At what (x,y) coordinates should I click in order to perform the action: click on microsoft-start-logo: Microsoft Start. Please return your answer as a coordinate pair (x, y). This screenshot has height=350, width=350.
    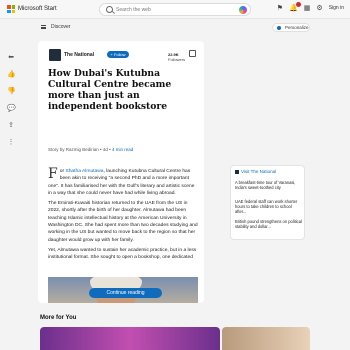
    Looking at the image, I should click on (32, 9).